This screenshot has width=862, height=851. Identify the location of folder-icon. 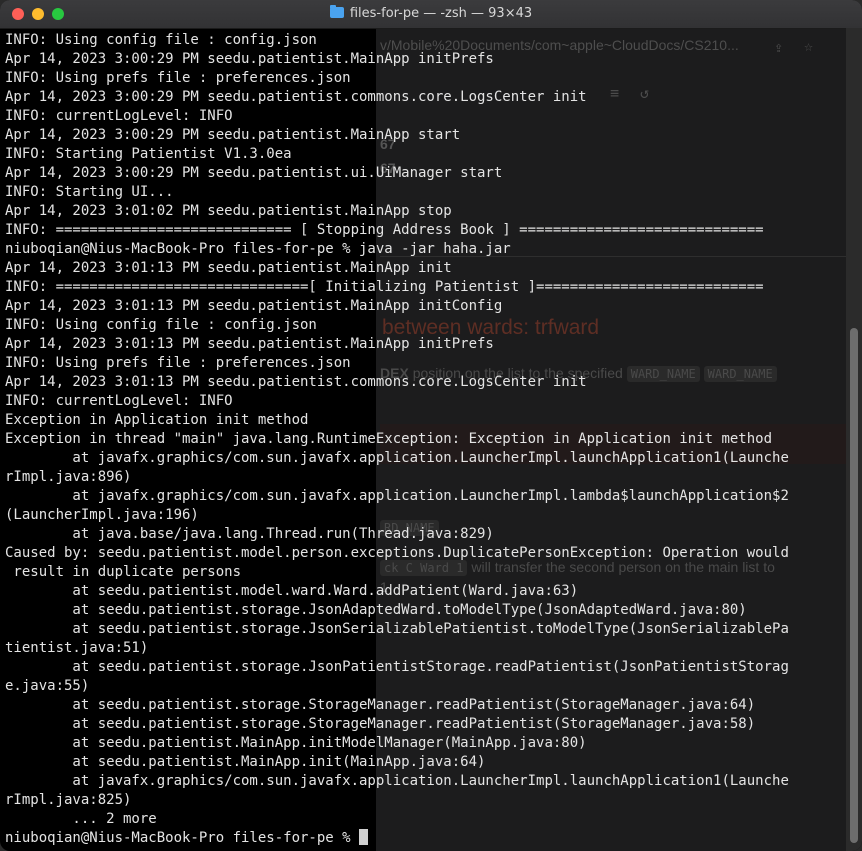
(336, 11).